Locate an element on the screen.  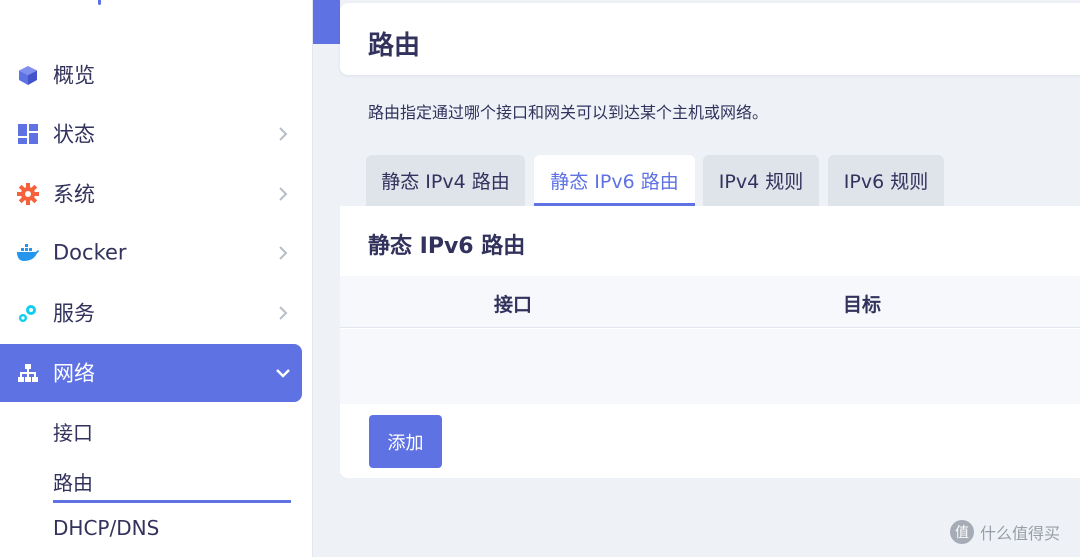
services-icon is located at coordinates (28, 313).